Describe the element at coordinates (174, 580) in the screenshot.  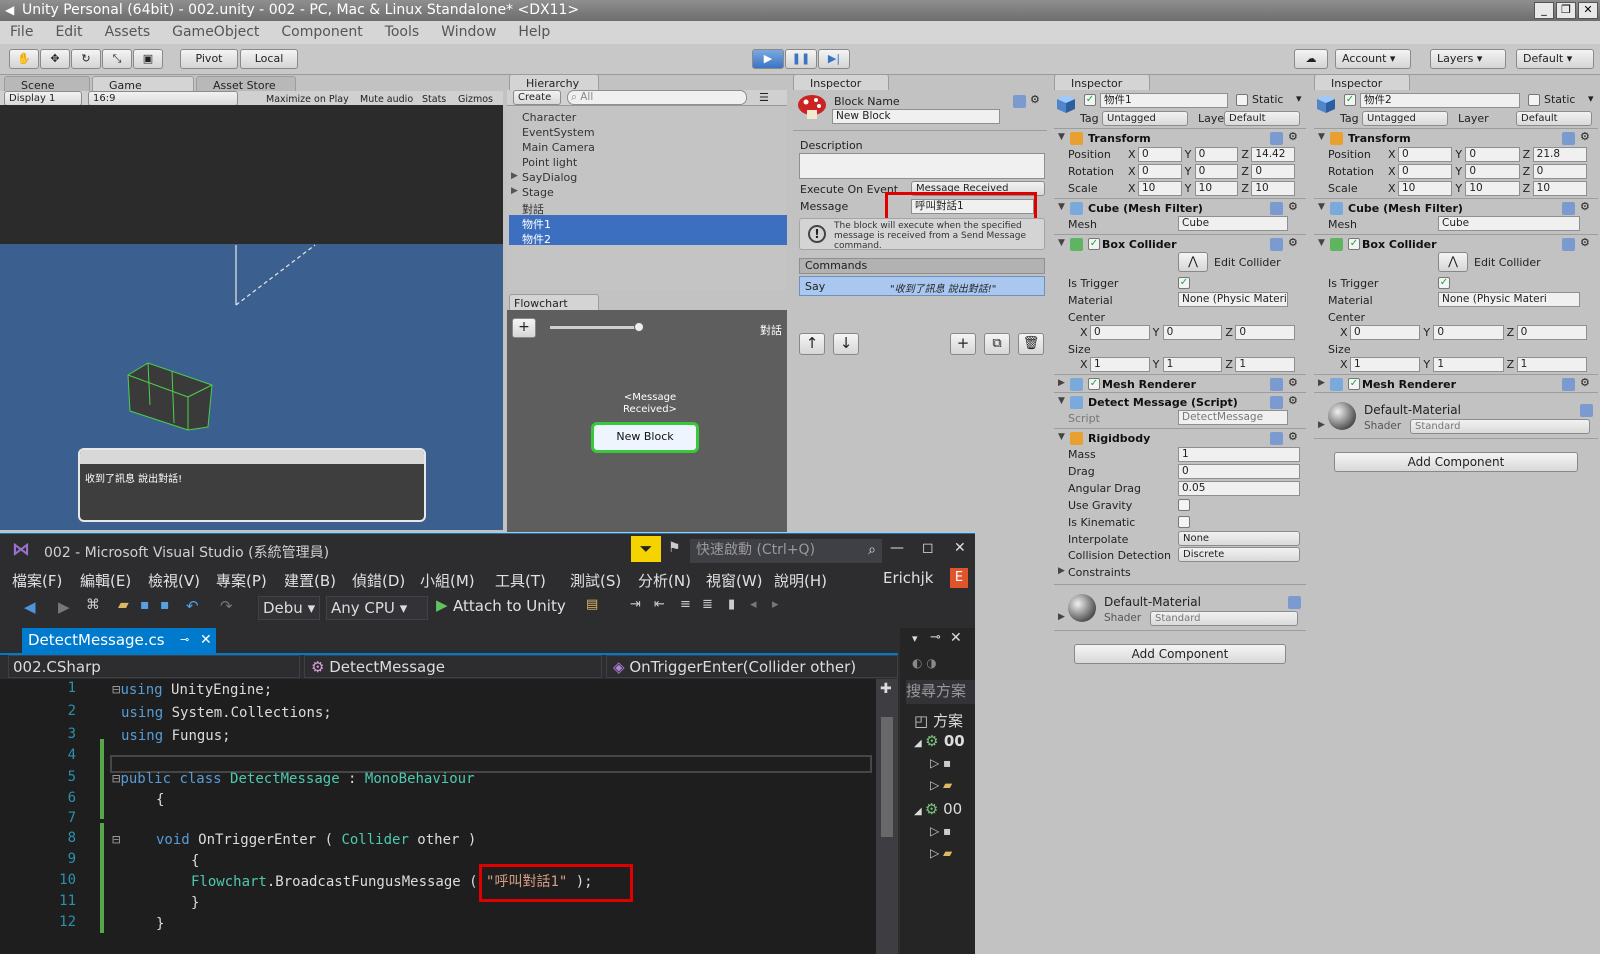
I see `vs-menu-item: 檢視(V)` at that location.